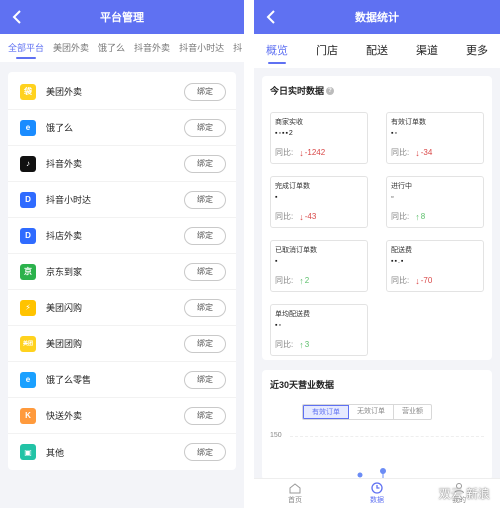  What do you see at coordinates (26, 48) in the screenshot?
I see `tab-all-platforms: 全部平台` at bounding box center [26, 48].